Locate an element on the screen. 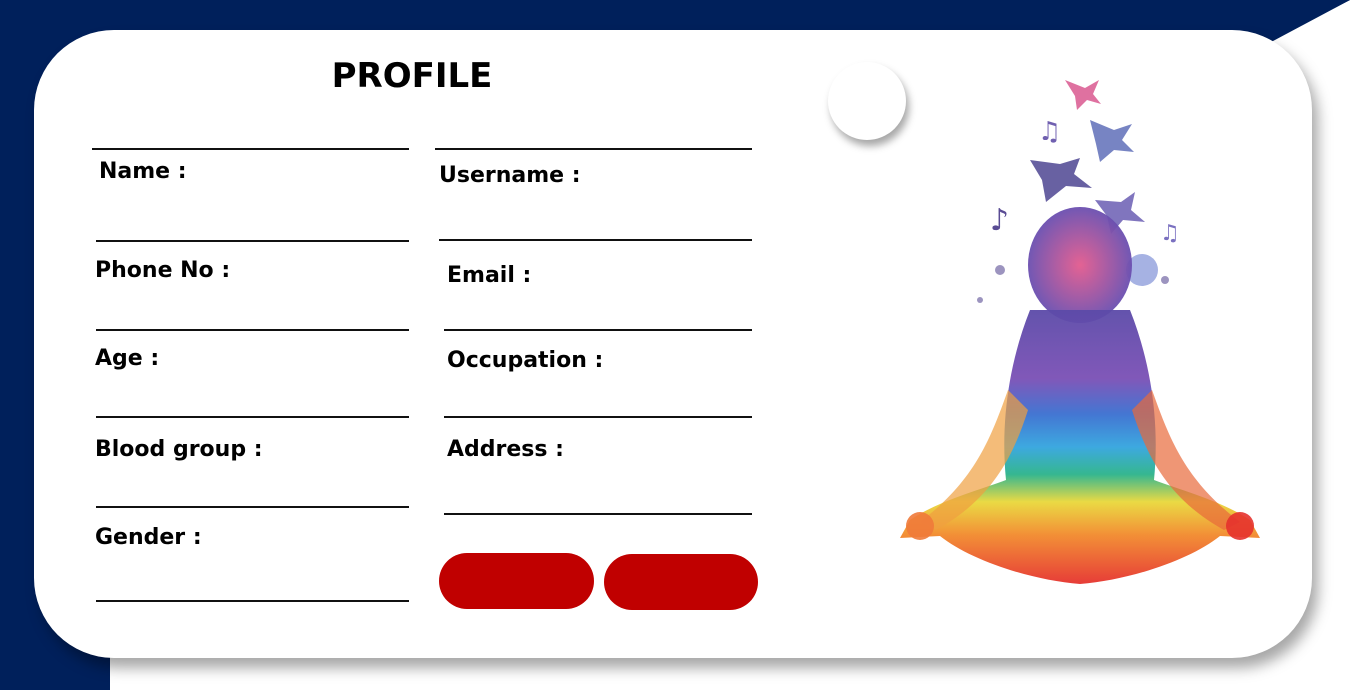  name-input-line is located at coordinates (252, 241).